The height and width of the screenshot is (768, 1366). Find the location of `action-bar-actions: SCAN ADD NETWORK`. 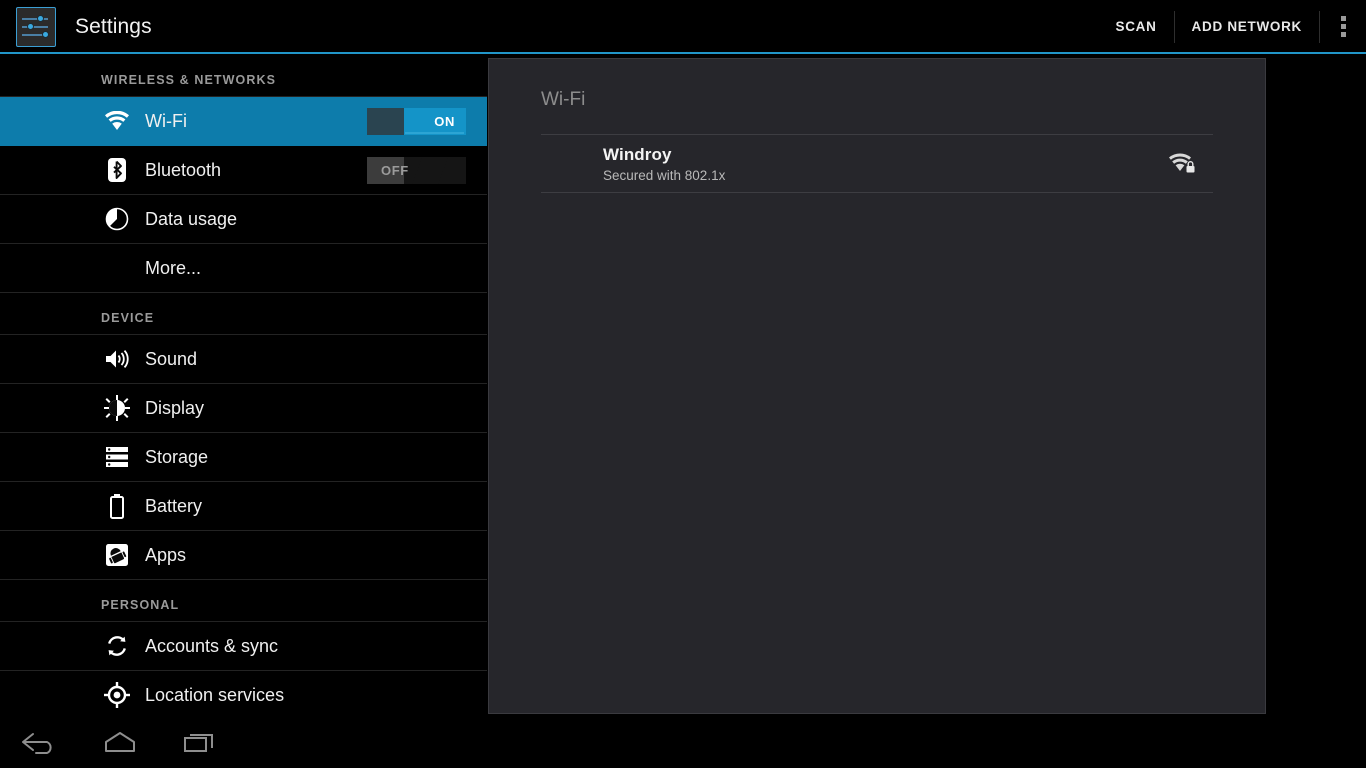

action-bar-actions: SCAN ADD NETWORK is located at coordinates (1232, 26).